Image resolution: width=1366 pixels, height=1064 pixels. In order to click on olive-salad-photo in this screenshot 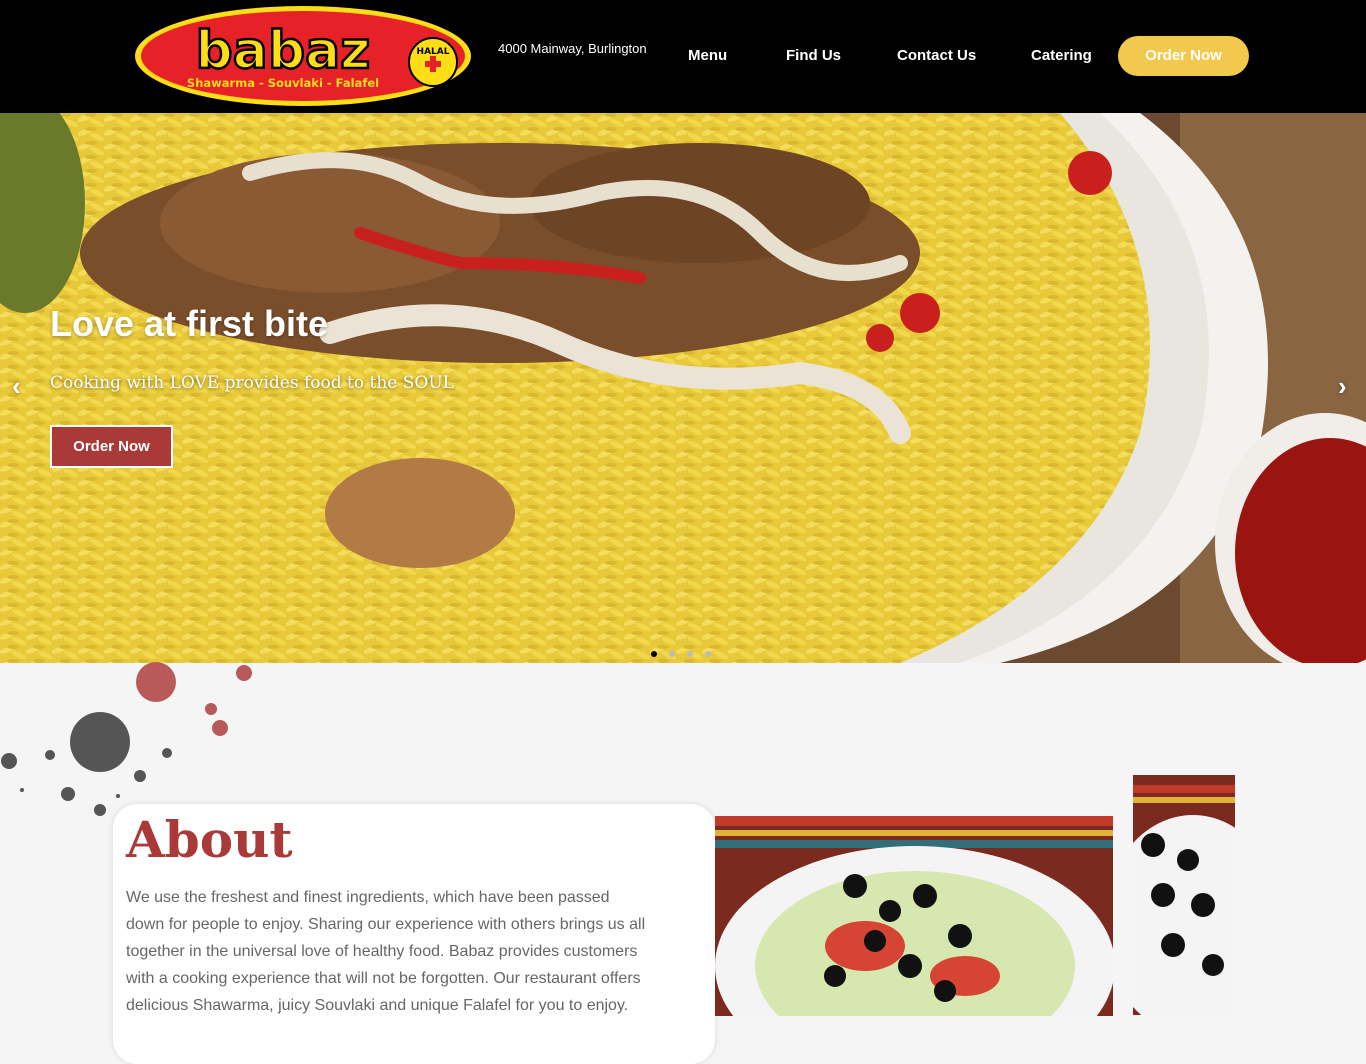, I will do `click(1184, 895)`.